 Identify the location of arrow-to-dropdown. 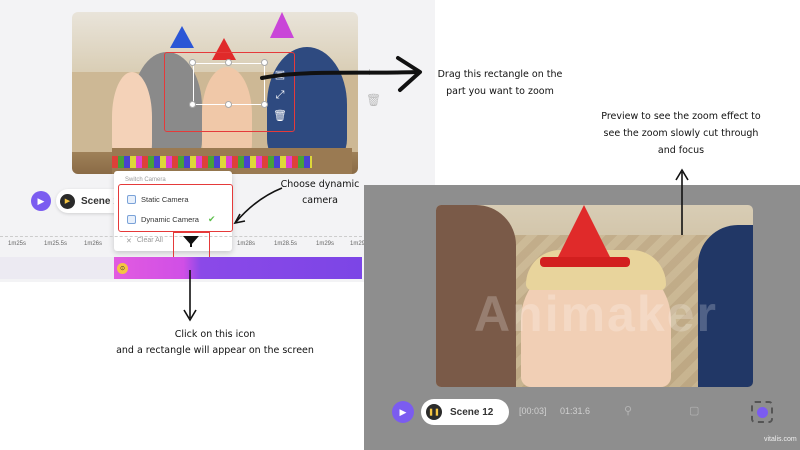
(259, 205).